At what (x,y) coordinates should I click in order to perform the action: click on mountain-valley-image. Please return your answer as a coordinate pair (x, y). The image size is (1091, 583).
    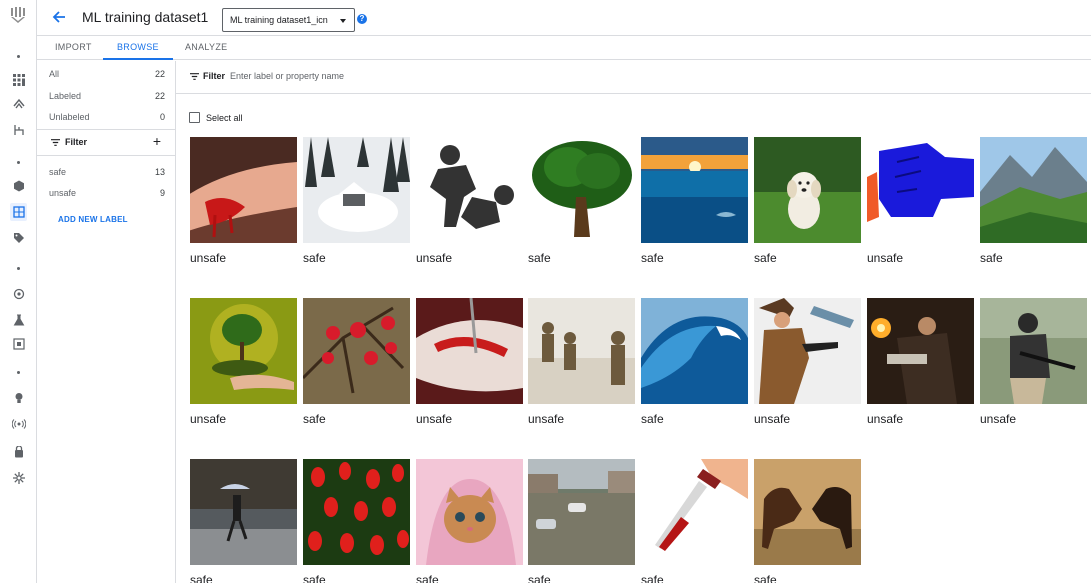
    Looking at the image, I should click on (1033, 190).